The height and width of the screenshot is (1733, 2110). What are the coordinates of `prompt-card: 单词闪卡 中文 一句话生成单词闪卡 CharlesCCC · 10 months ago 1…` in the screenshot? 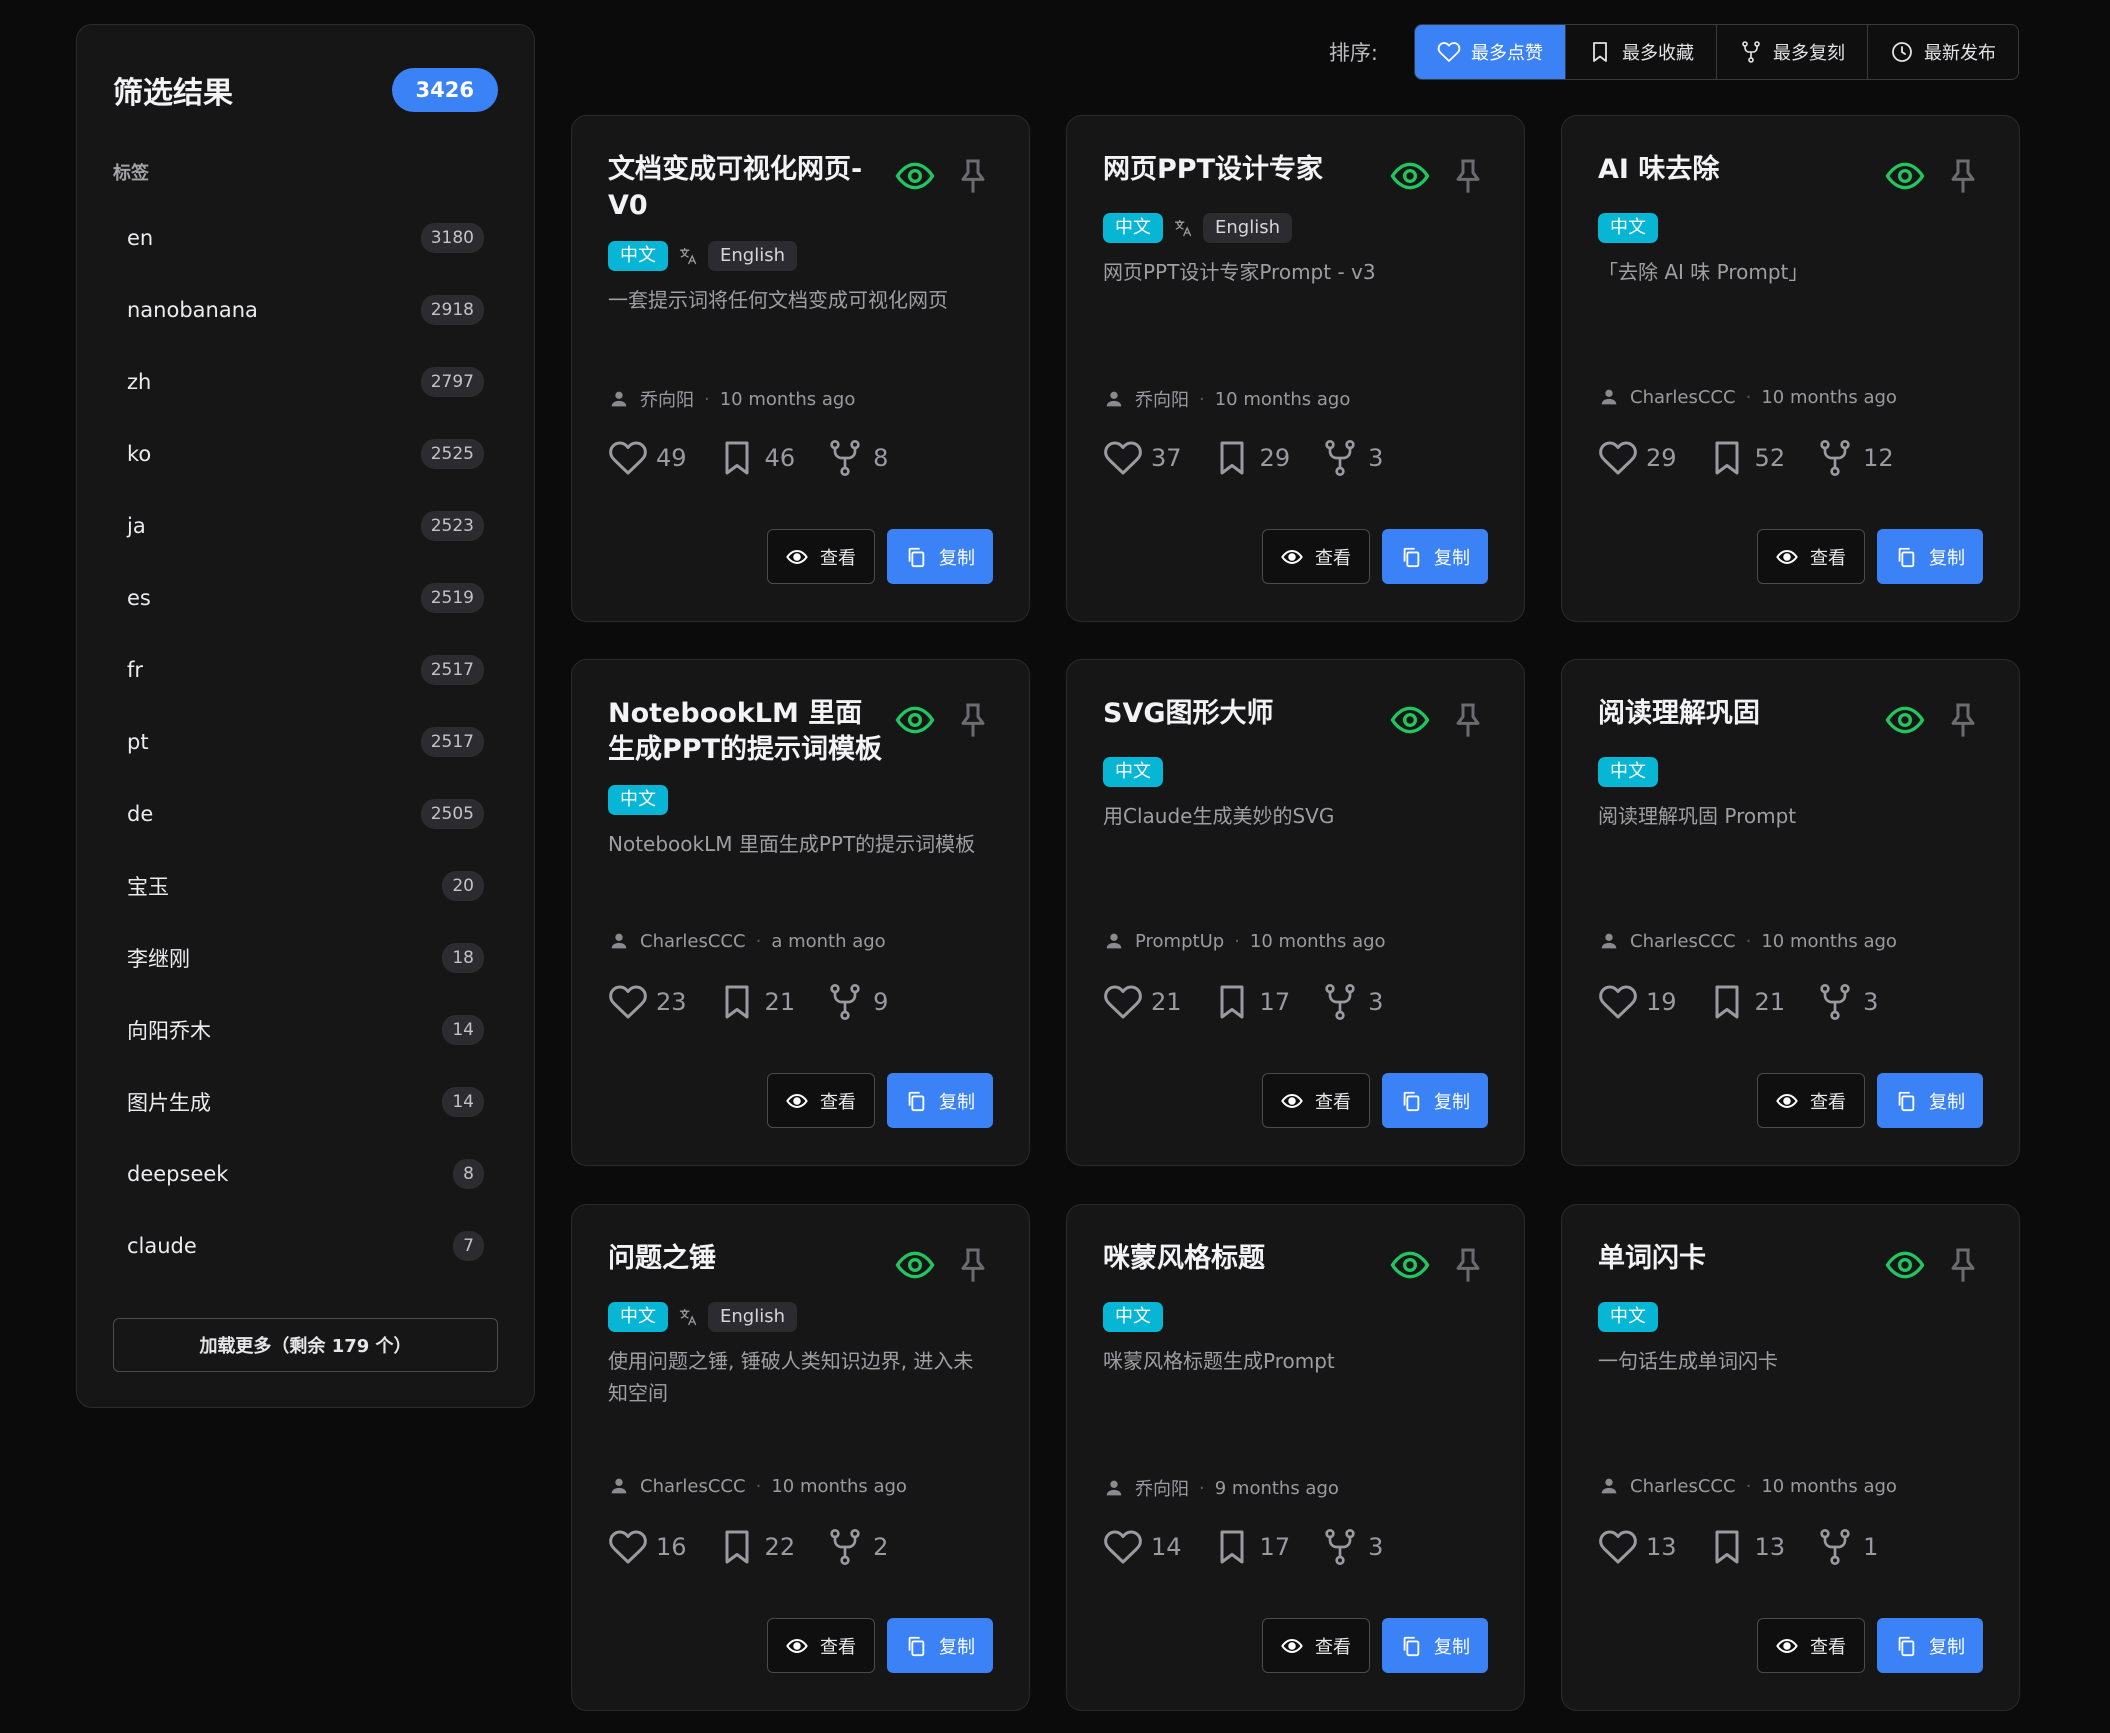 It's located at (1790, 1457).